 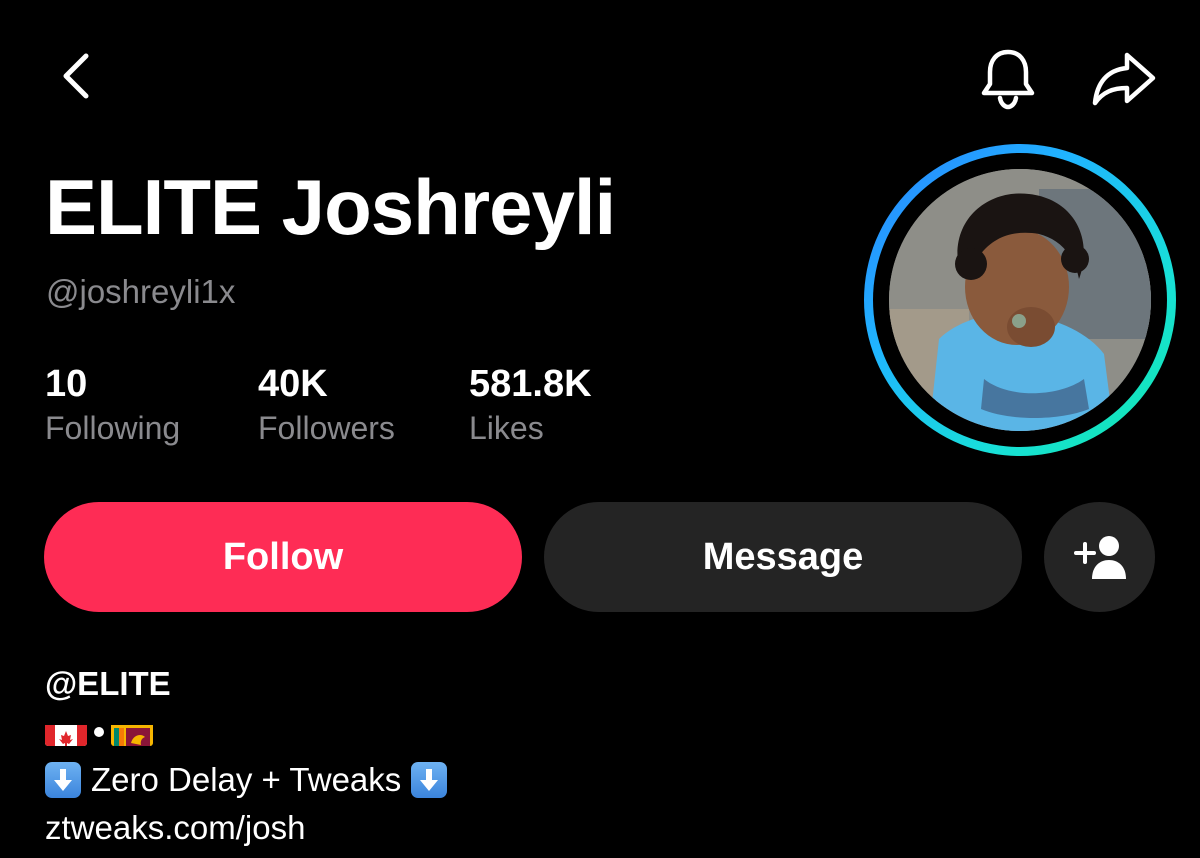 I want to click on stat-likes: 581.8K Likes, so click(x=530, y=405).